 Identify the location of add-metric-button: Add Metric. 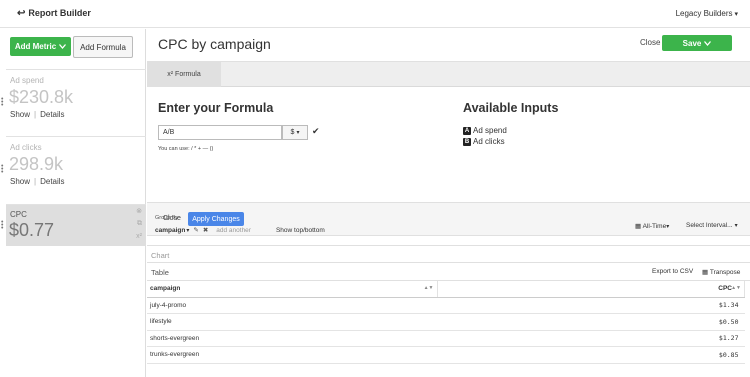
(40, 46).